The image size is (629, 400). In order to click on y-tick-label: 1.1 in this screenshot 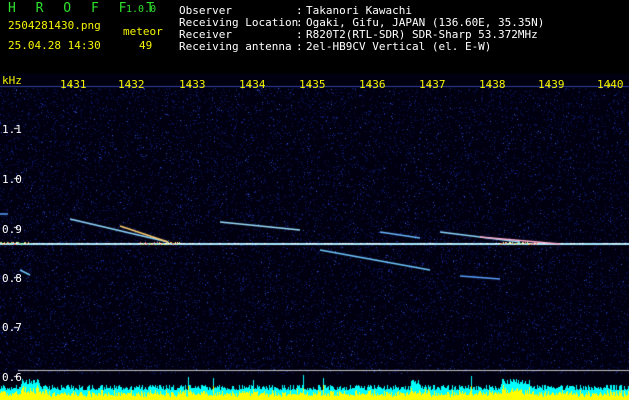, I will do `click(12, 129)`.